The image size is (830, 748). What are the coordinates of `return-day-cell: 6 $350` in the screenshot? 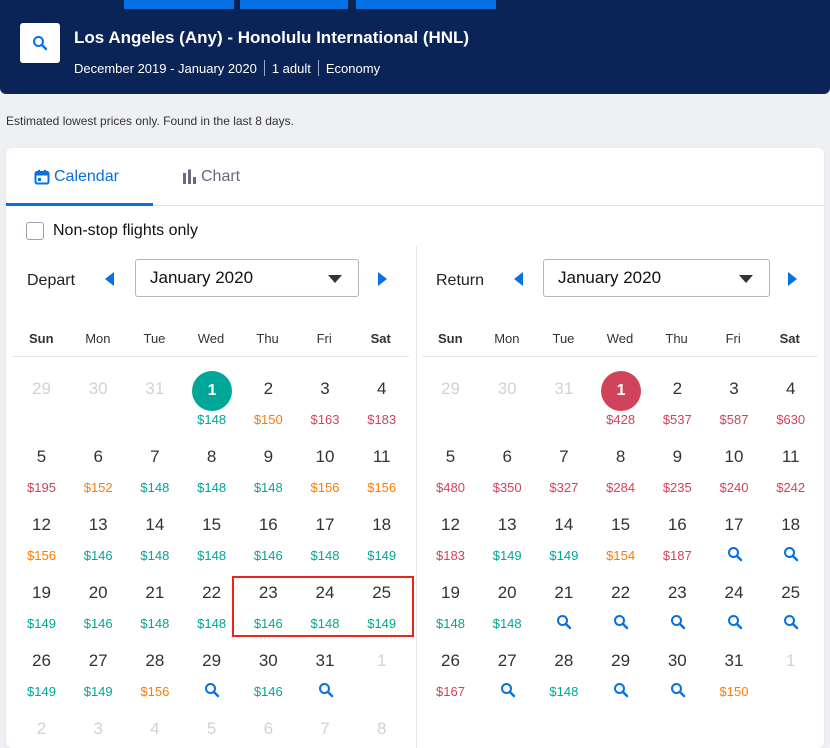 It's located at (507, 467).